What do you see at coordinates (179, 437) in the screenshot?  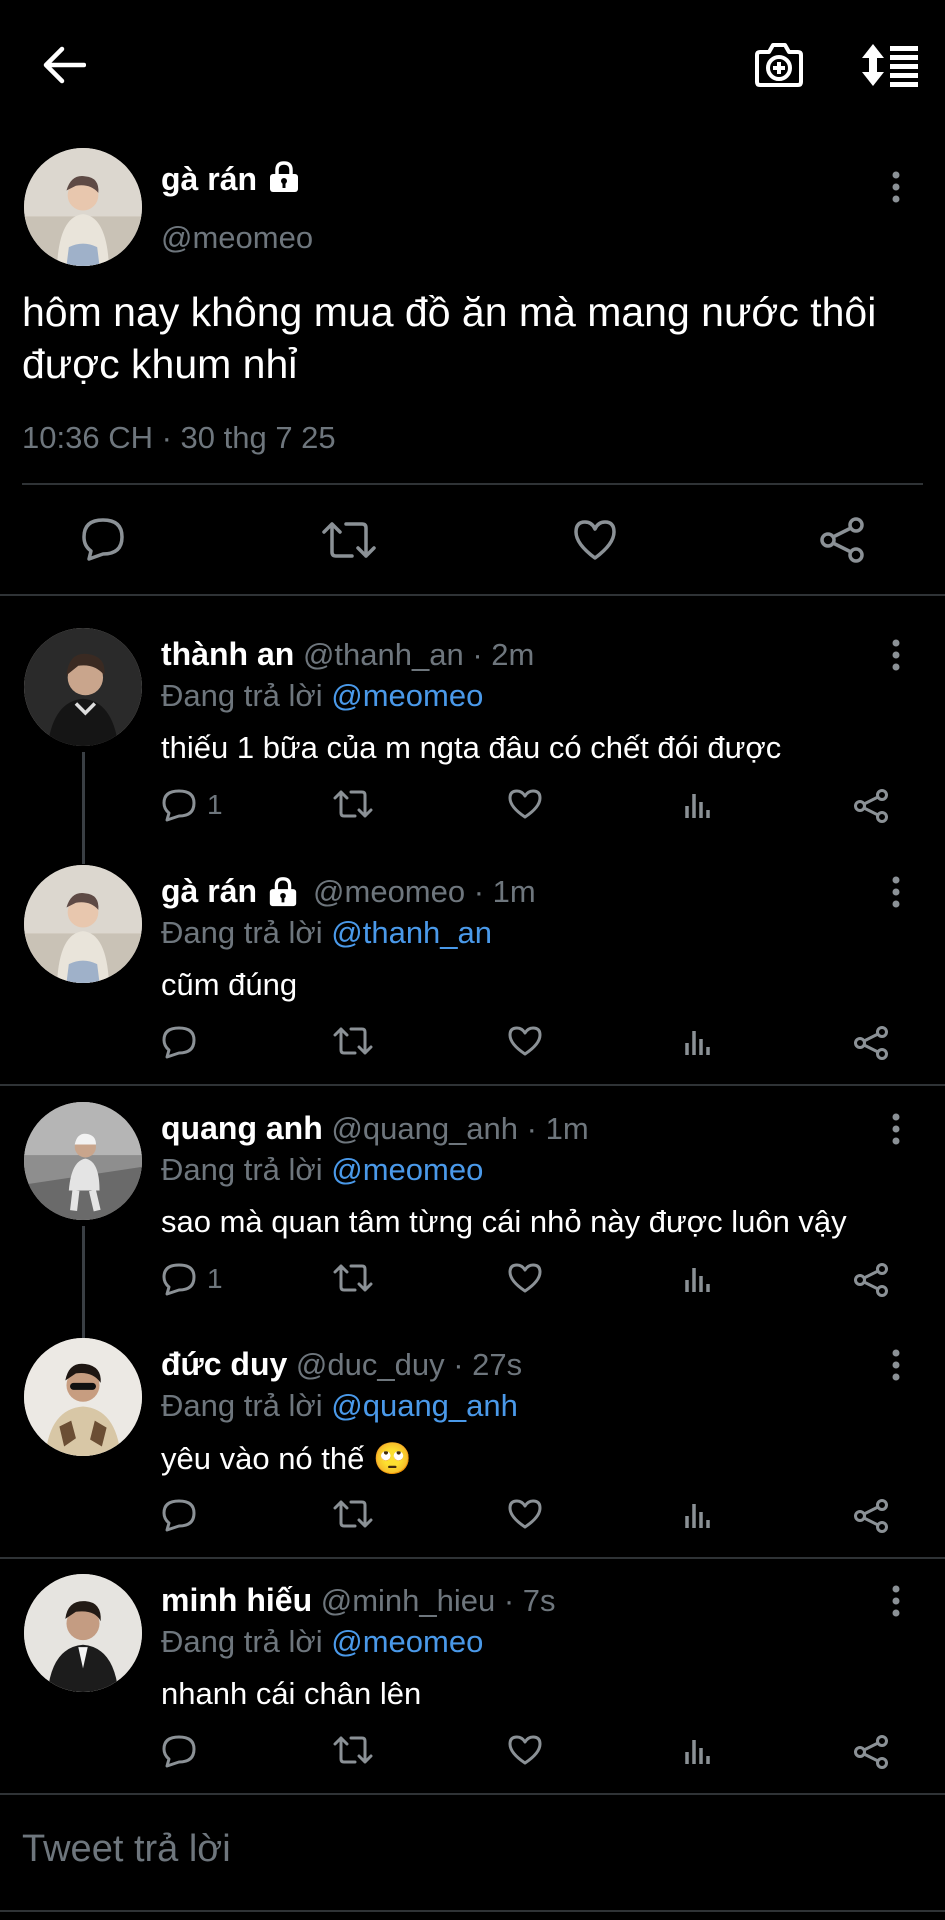 I see `tweet-timestamp: 10:36 CH · 30 thg 7 25` at bounding box center [179, 437].